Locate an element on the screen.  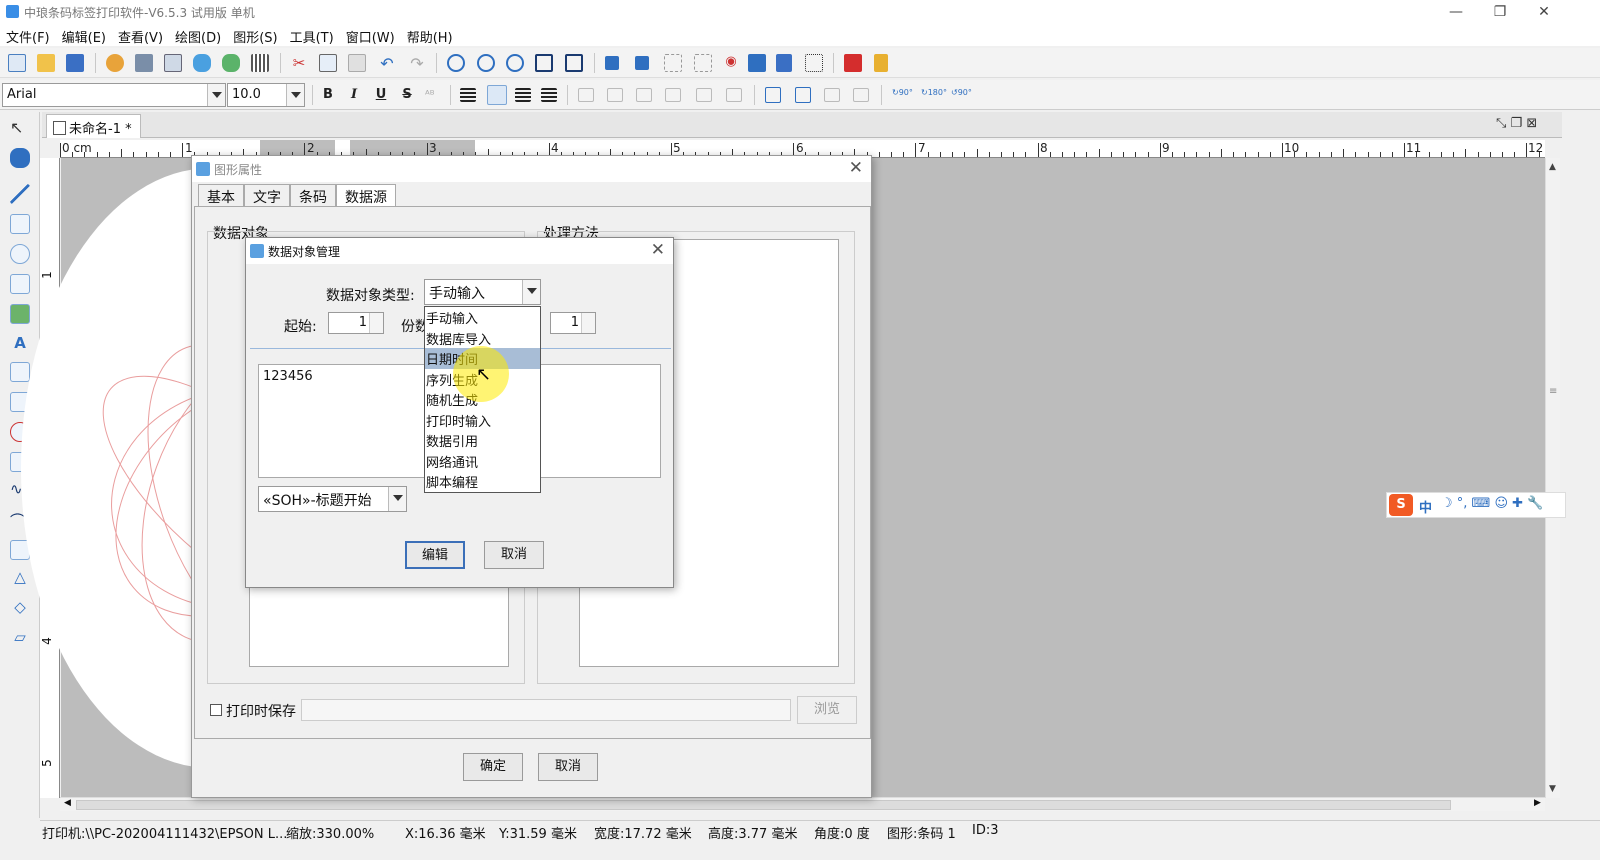
text-effect-icon: ᴬᴮ is located at coordinates (432, 95).